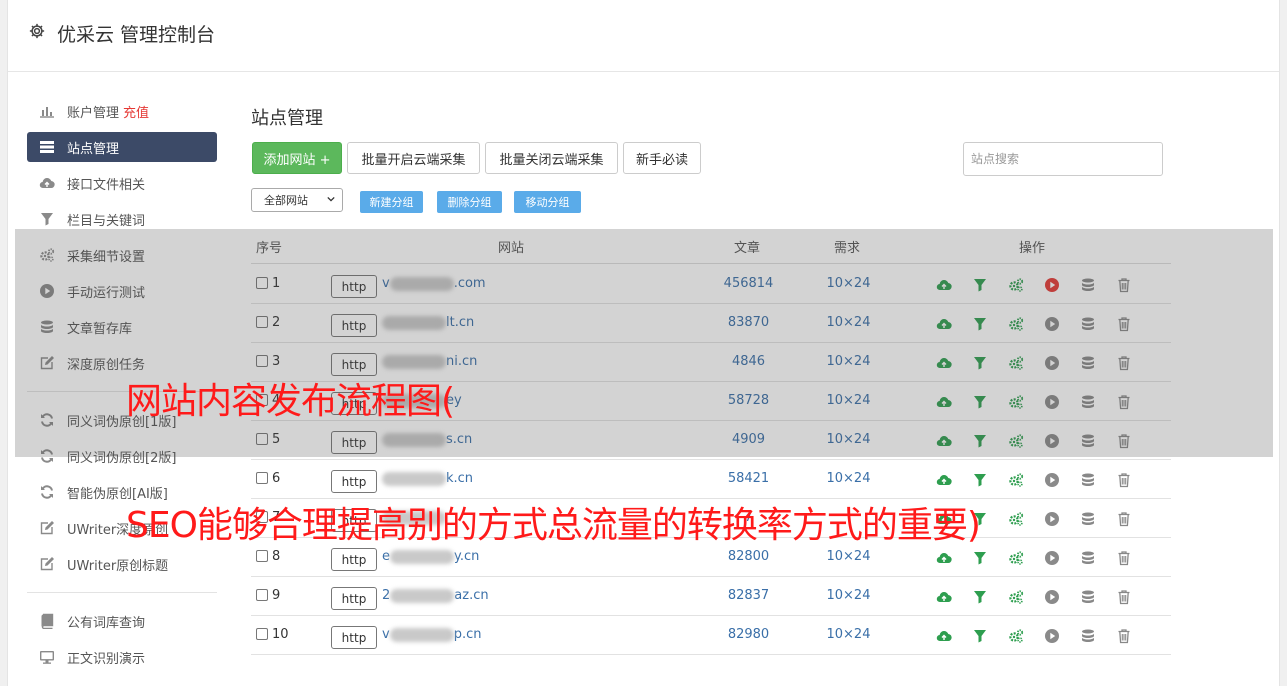  I want to click on http-badge: http, so click(354, 598).